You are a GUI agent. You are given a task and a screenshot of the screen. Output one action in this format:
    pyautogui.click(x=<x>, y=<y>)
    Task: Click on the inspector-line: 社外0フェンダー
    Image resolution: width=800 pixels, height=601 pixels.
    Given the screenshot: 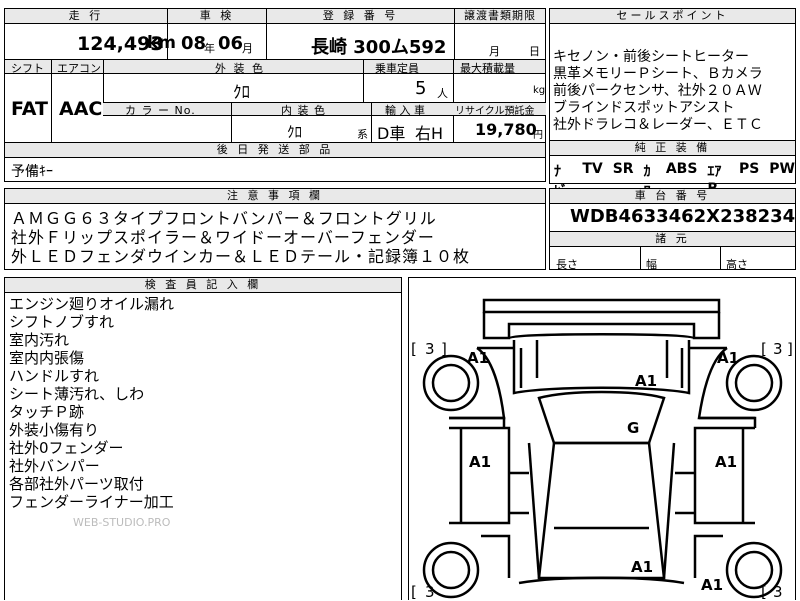 What is the action you would take?
    pyautogui.click(x=66, y=448)
    